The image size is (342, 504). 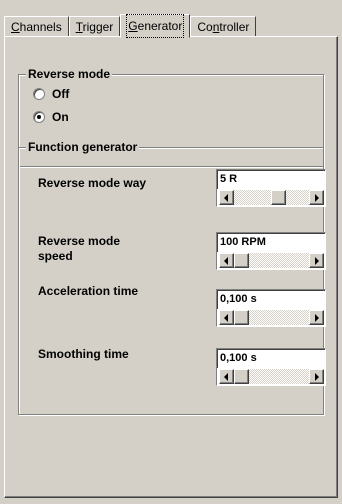 What do you see at coordinates (92, 183) in the screenshot?
I see `reverse-mode-way-label: Reverse mode way` at bounding box center [92, 183].